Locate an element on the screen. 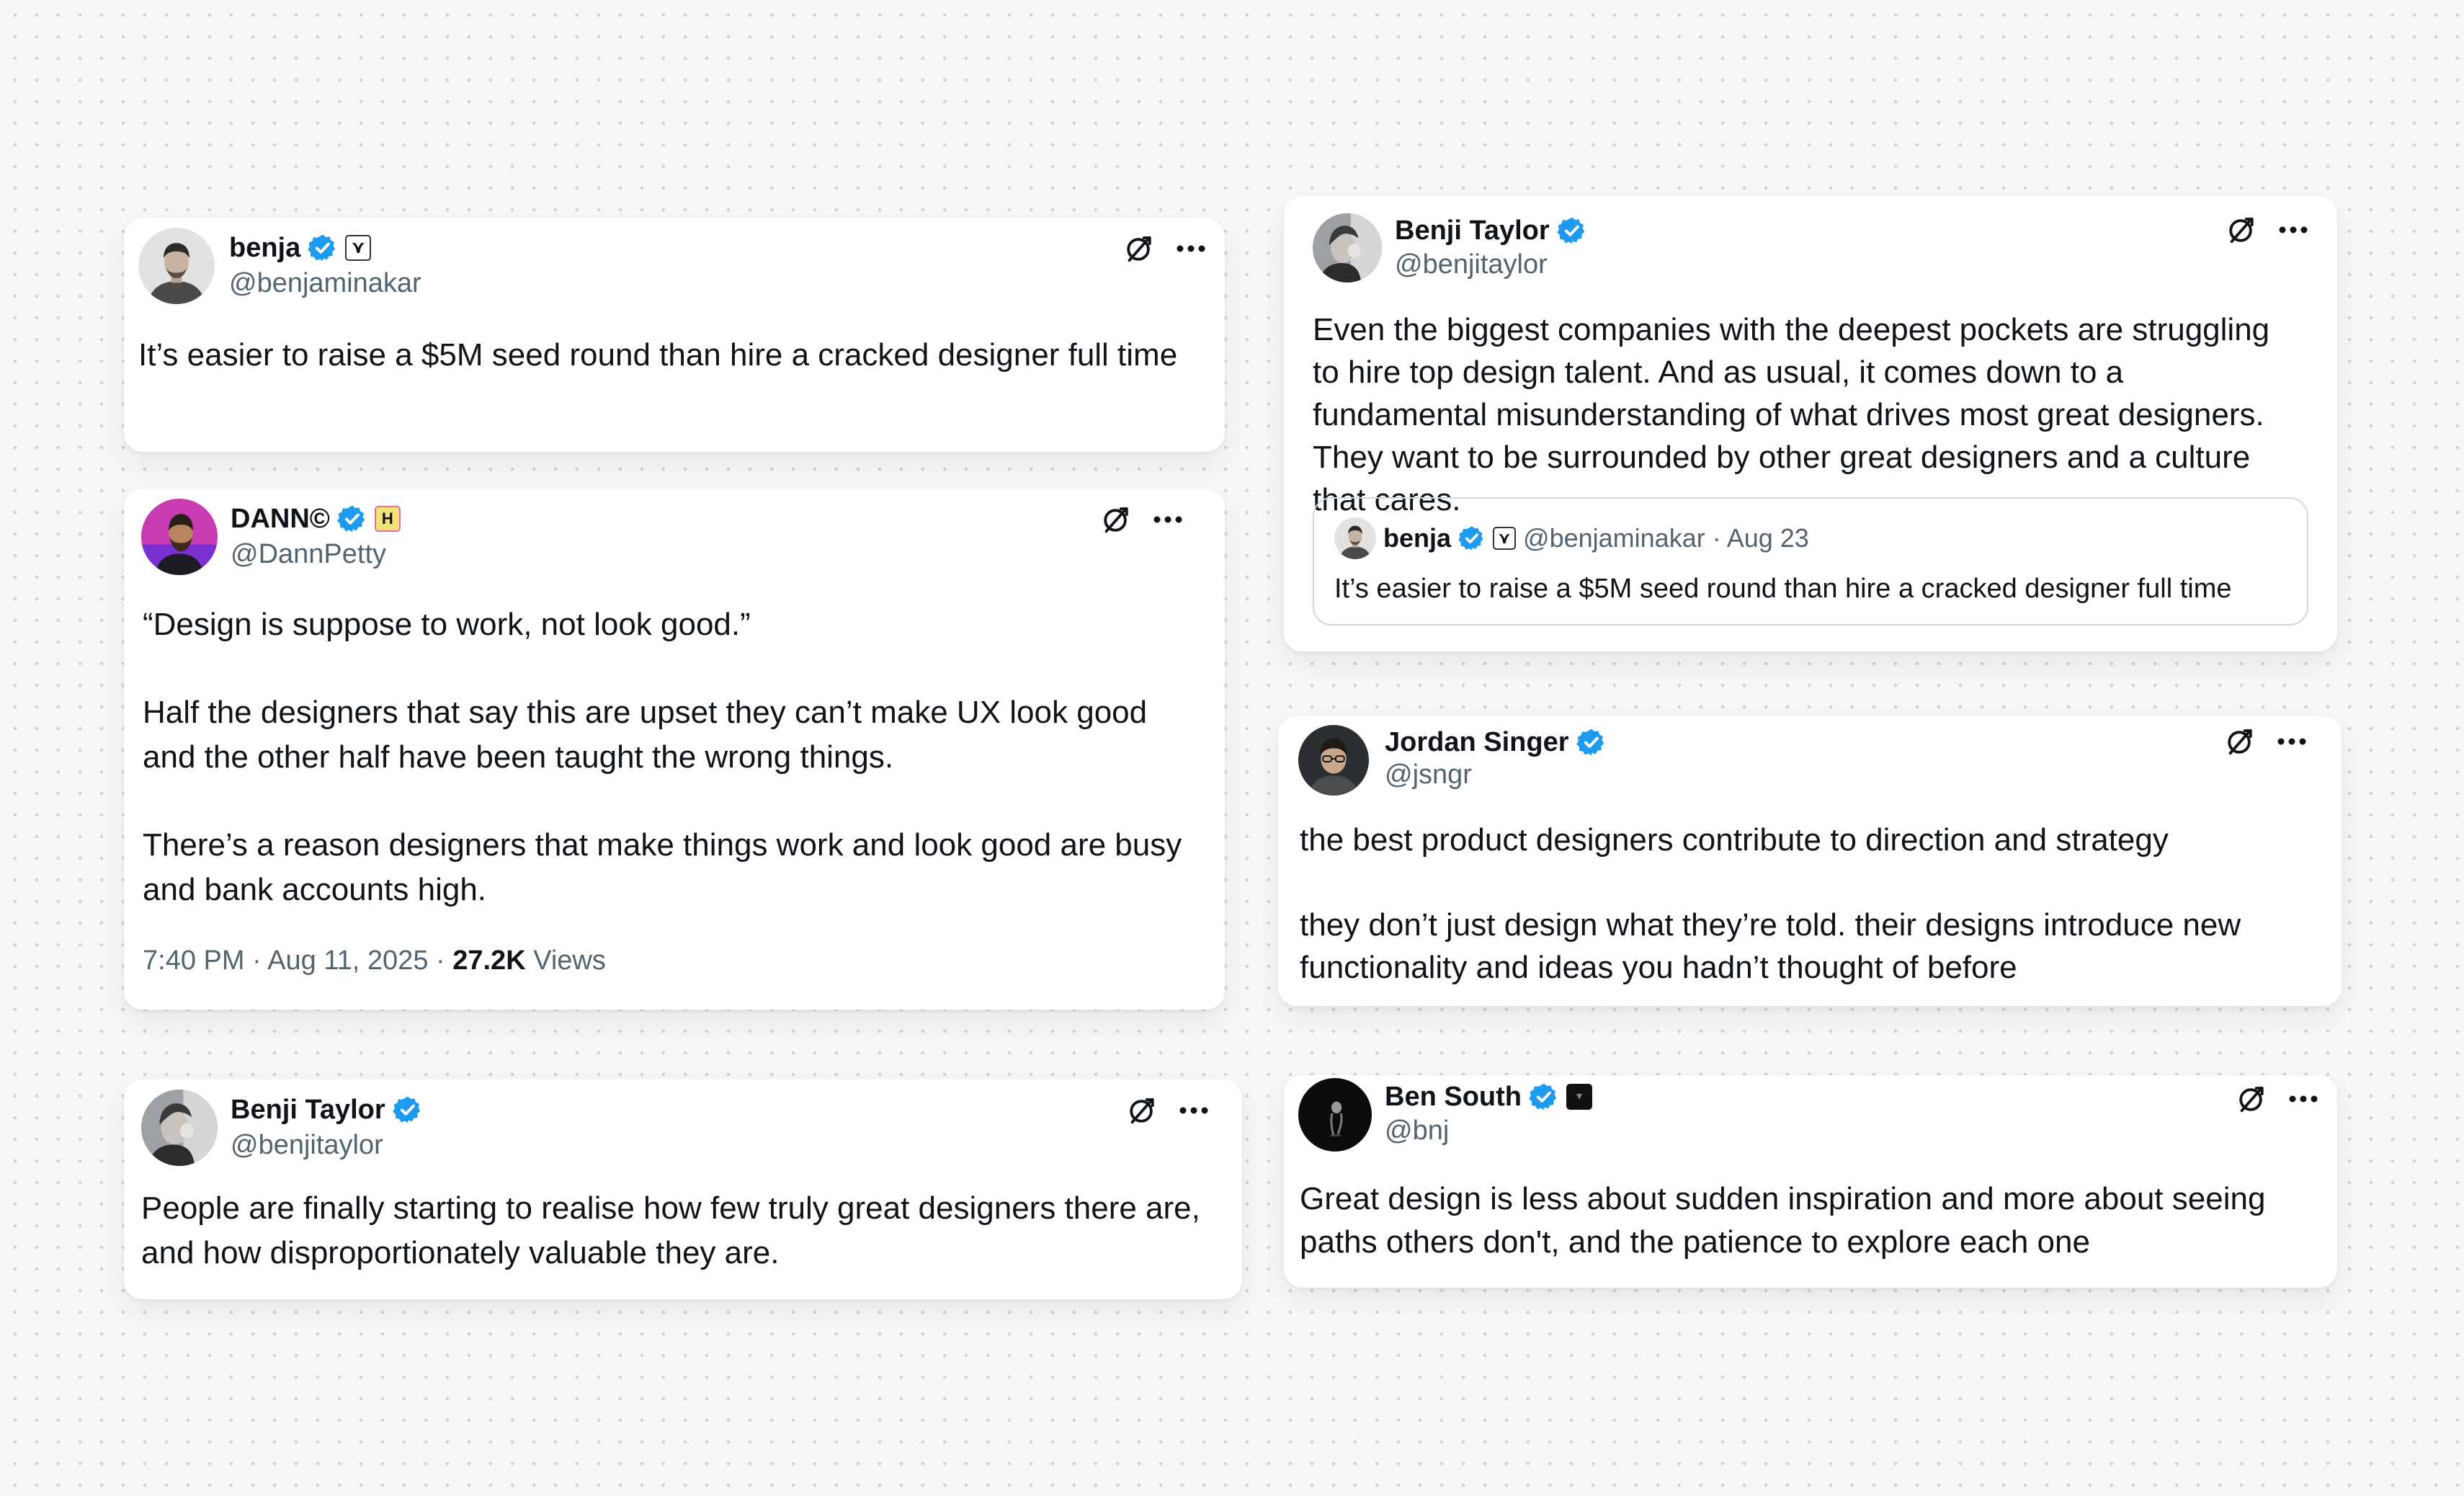  tweet-timestamp: 7:40 PM · Aug 11, 2025 · is located at coordinates (297, 961).